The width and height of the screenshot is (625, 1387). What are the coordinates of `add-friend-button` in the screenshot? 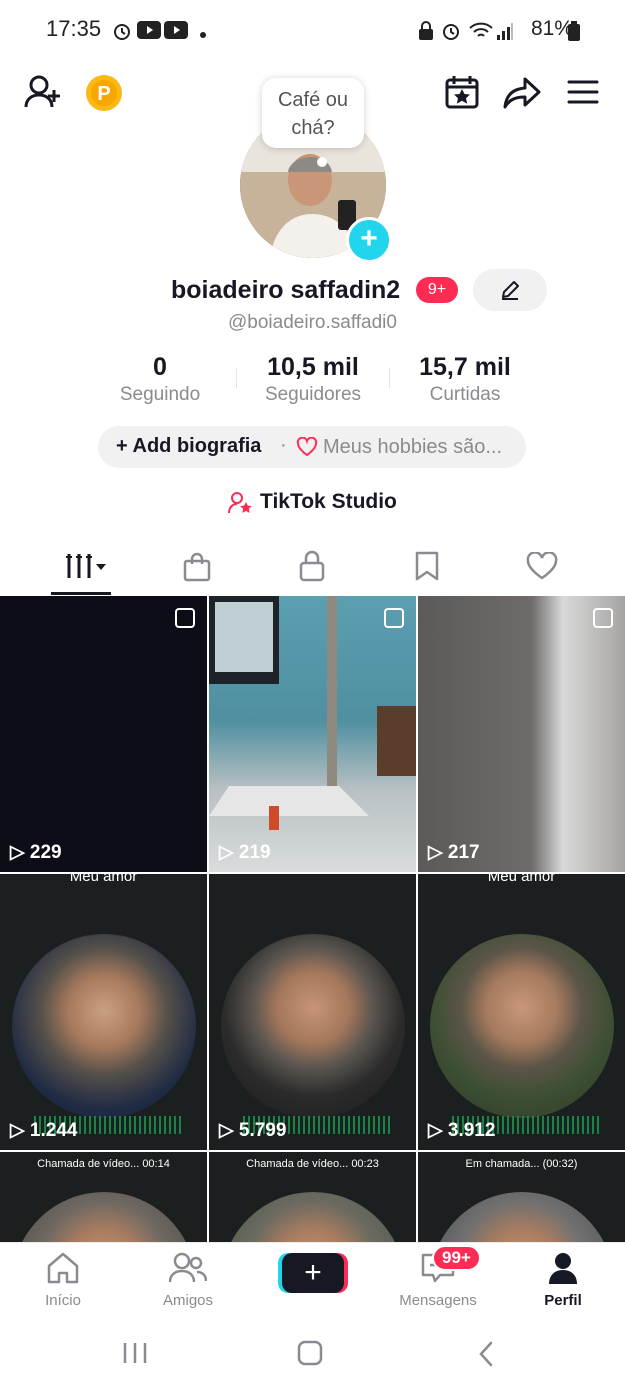 It's located at (43, 94).